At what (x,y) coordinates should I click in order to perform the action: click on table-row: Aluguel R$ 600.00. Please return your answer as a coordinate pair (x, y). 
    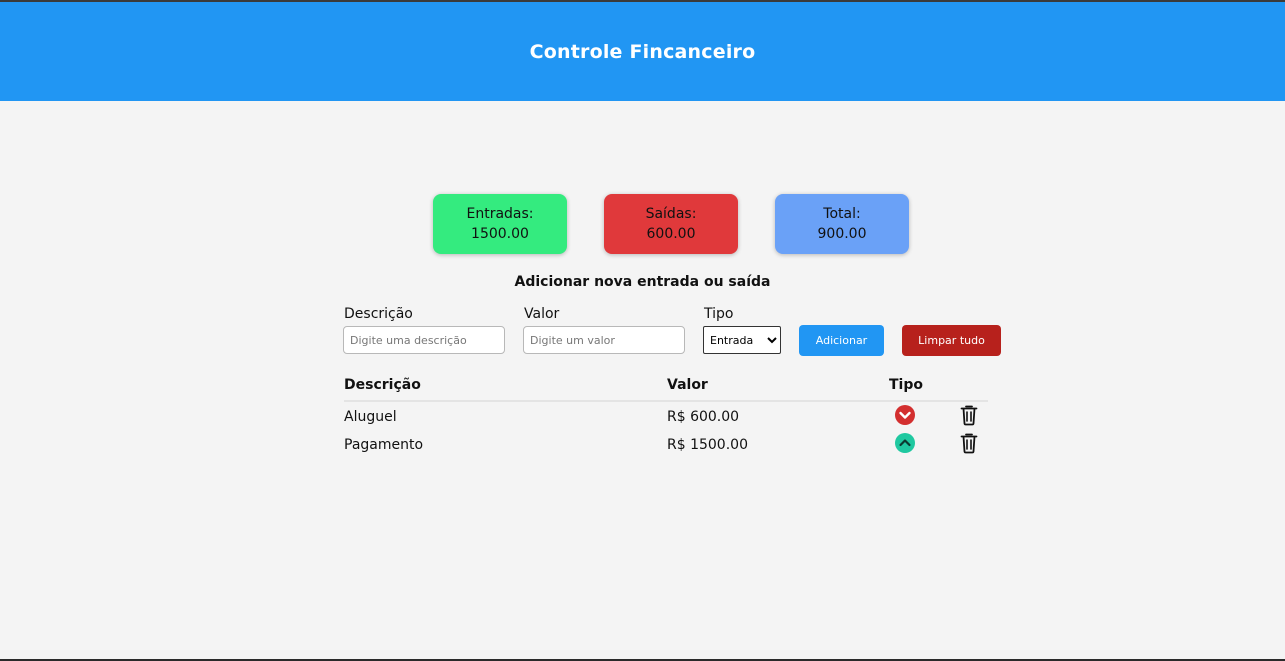
    Looking at the image, I should click on (666, 417).